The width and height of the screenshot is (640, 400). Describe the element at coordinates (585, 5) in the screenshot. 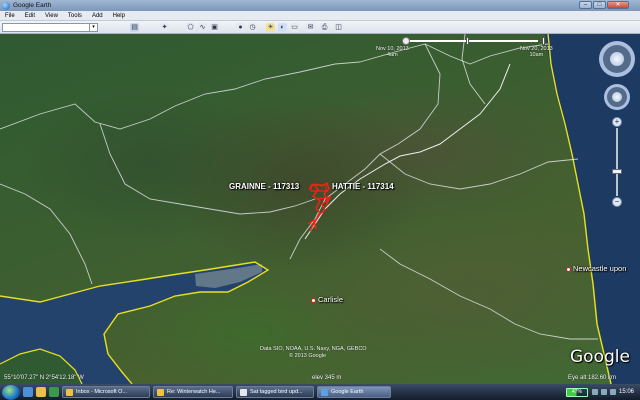

I see `minimize-button: –` at that location.